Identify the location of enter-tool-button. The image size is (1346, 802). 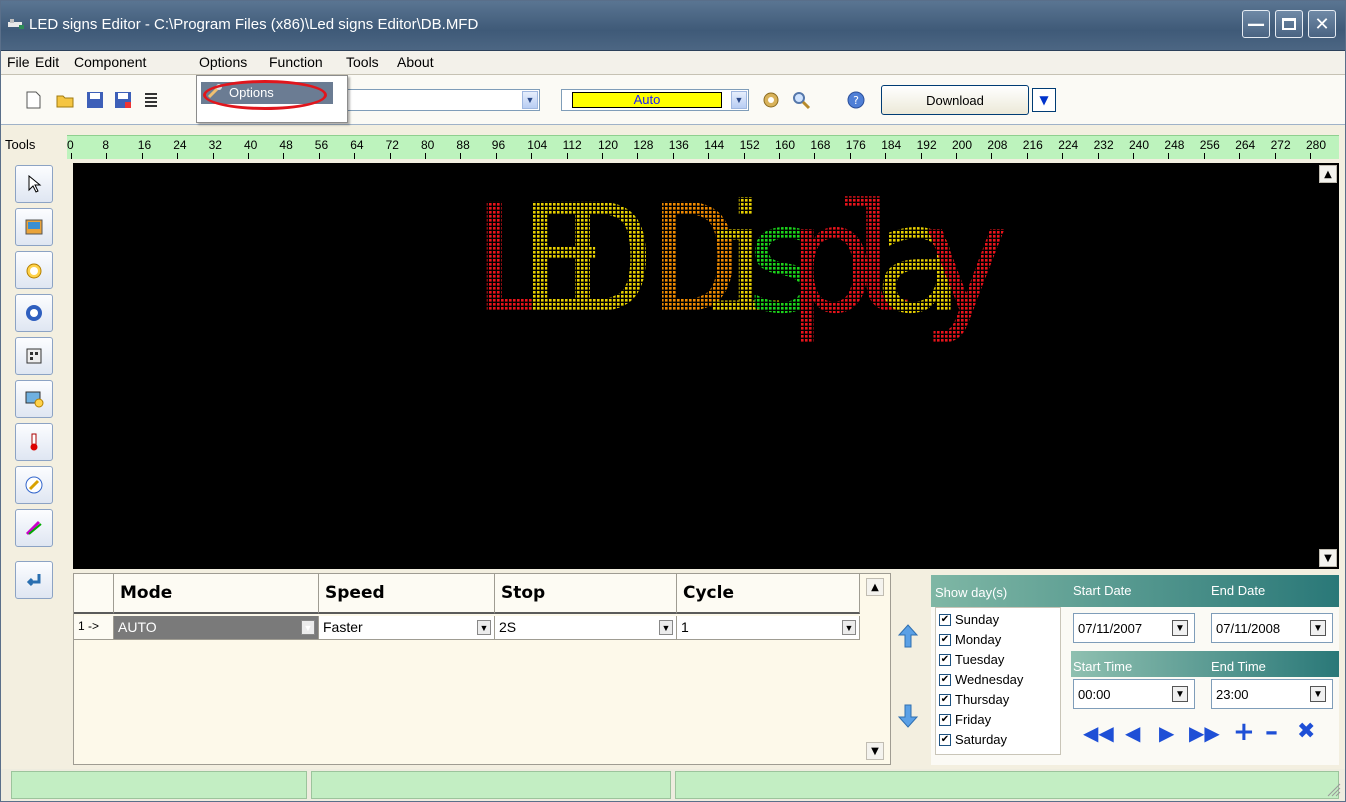
(34, 580).